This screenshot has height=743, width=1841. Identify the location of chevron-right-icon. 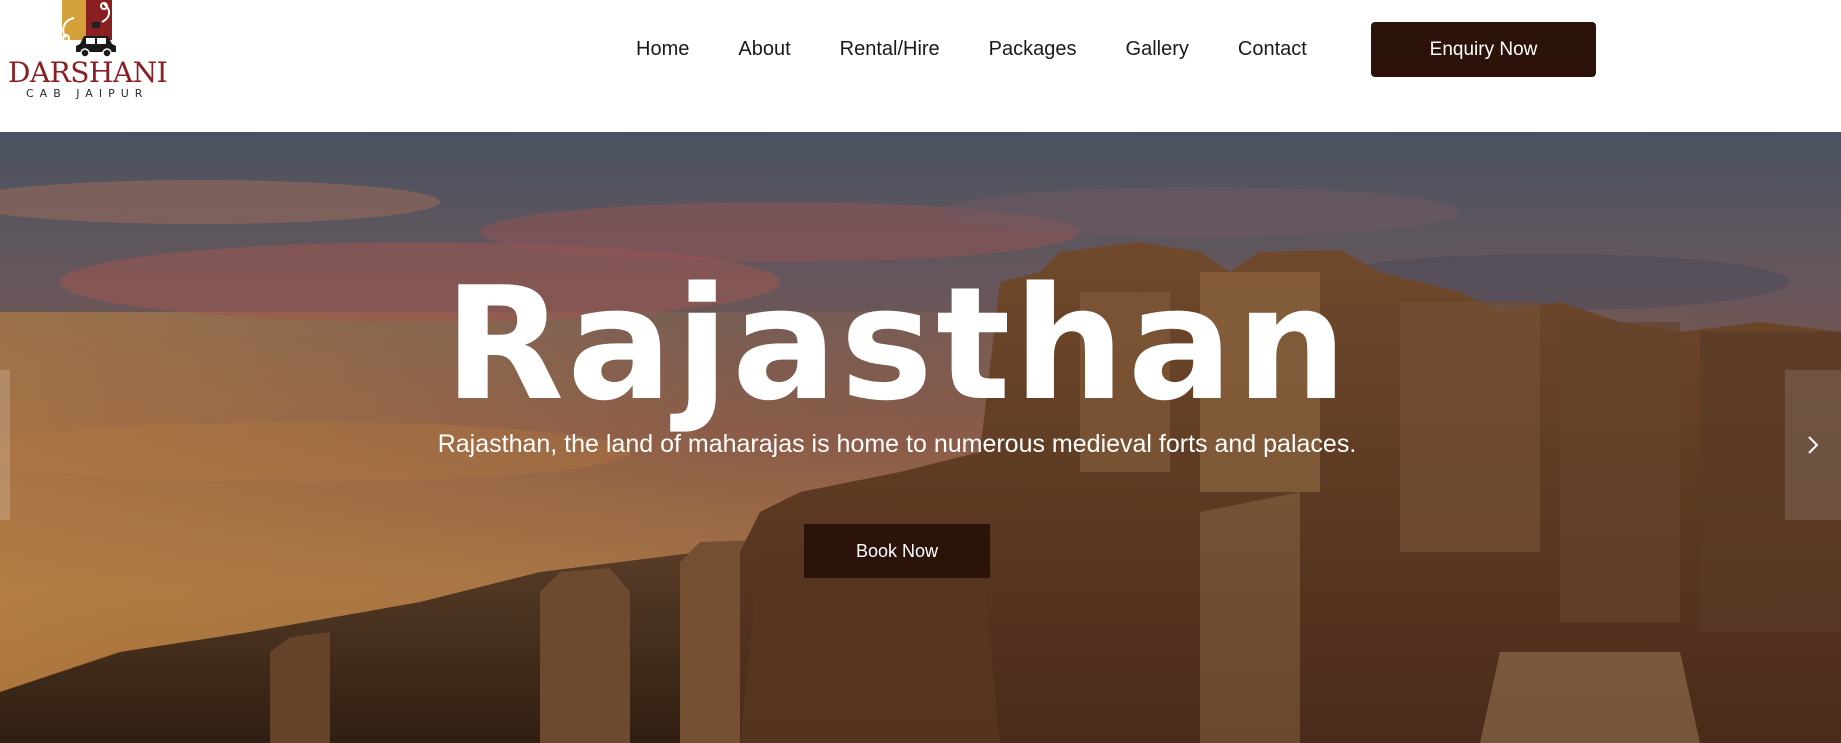
(1813, 445).